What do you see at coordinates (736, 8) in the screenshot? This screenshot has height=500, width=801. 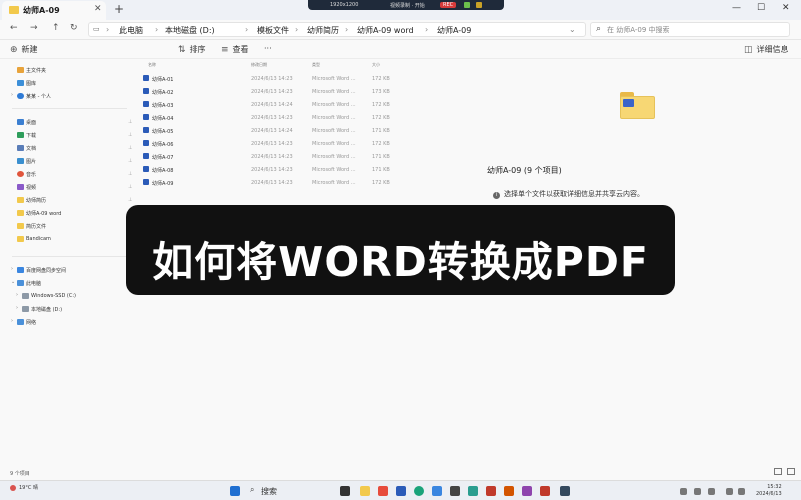 I see `minimize-button: —` at bounding box center [736, 8].